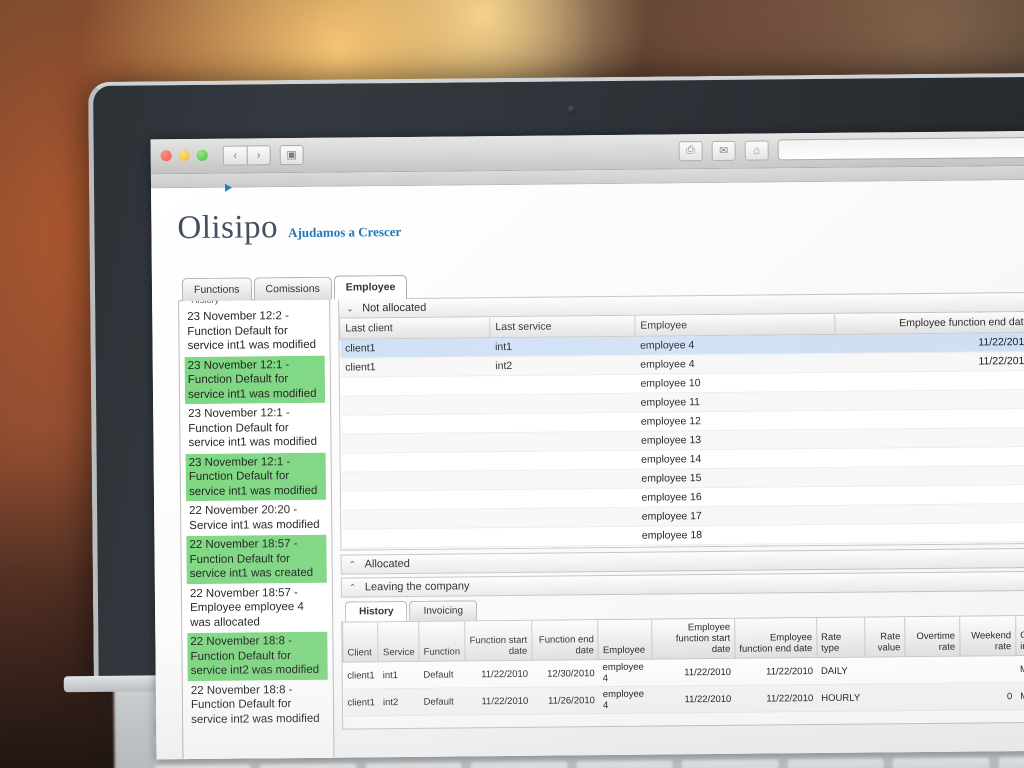 The height and width of the screenshot is (768, 1024). I want to click on address-bar: ⟳, so click(900, 148).